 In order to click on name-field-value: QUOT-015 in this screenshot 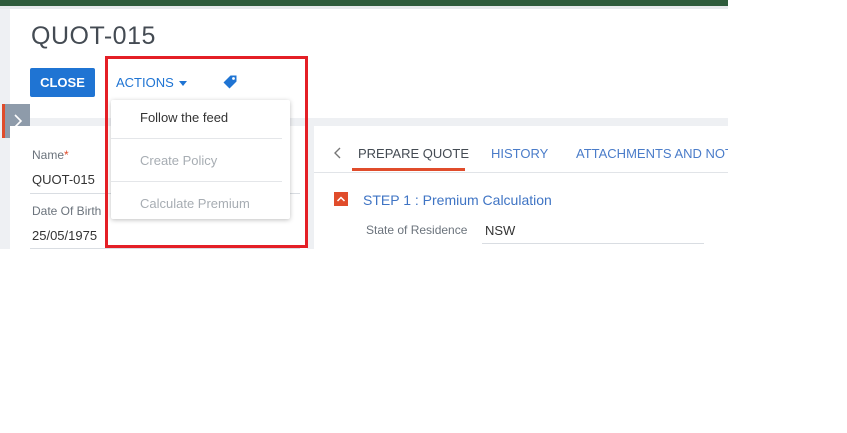, I will do `click(63, 179)`.